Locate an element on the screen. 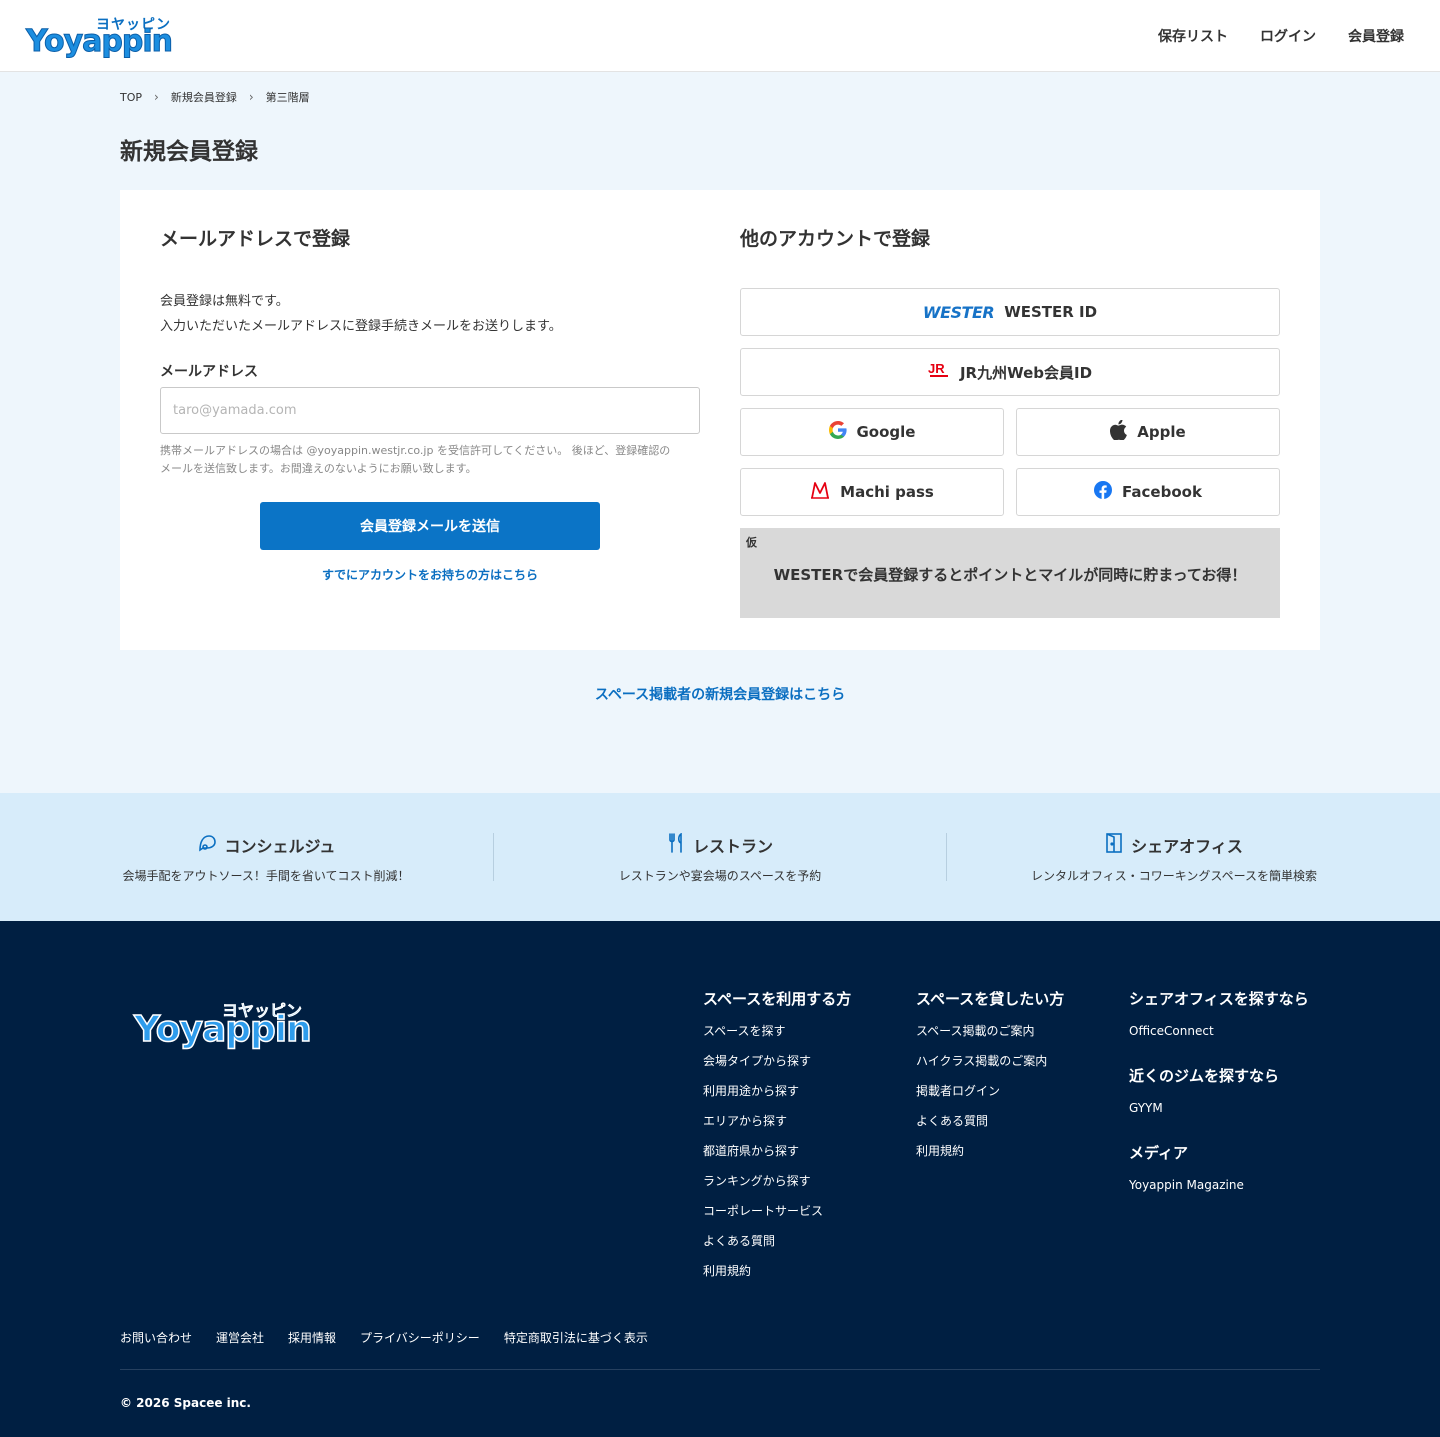 This screenshot has height=1437, width=1440. footer-link: スペース掲載のご案内 is located at coordinates (990, 1038).